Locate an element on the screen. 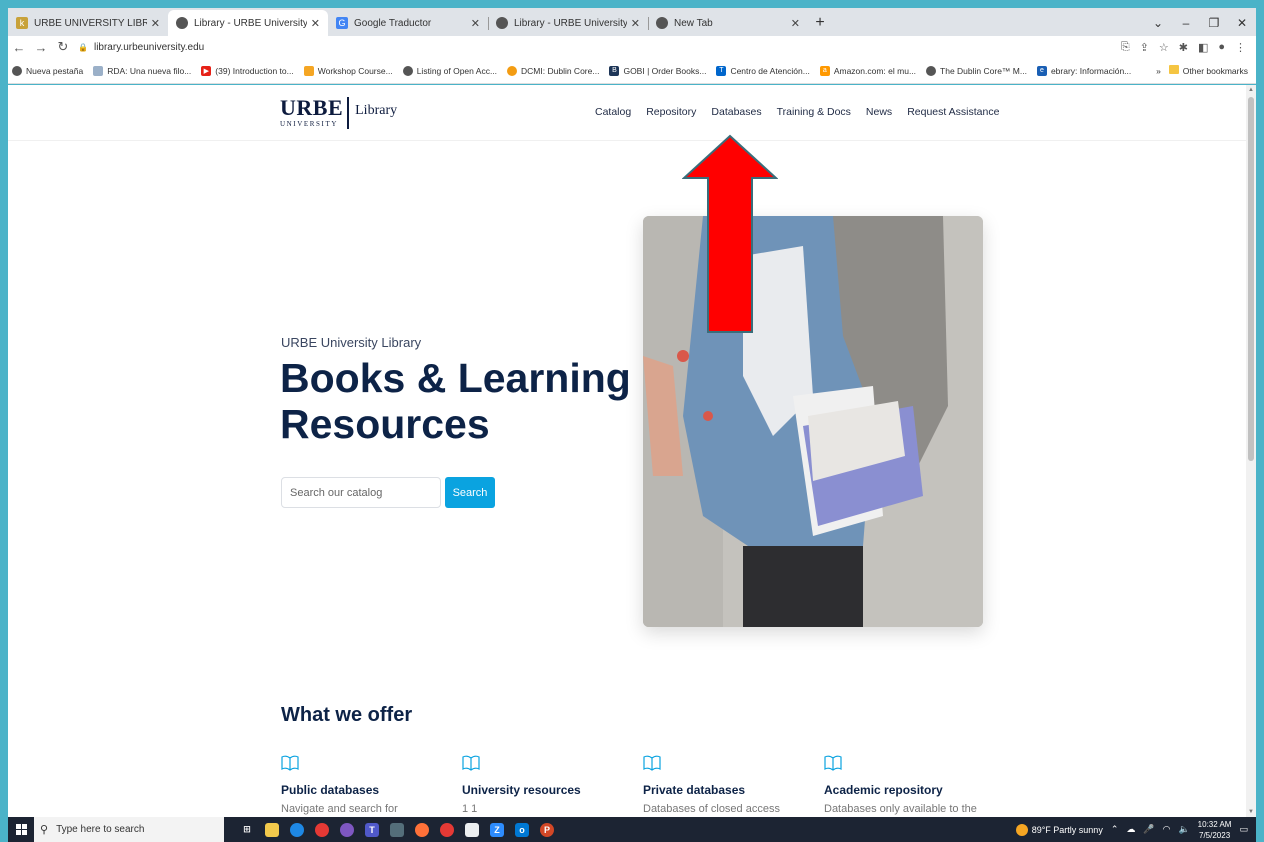 The height and width of the screenshot is (842, 1264). browser-tab: Library - URBE University ✕ is located at coordinates (568, 23).